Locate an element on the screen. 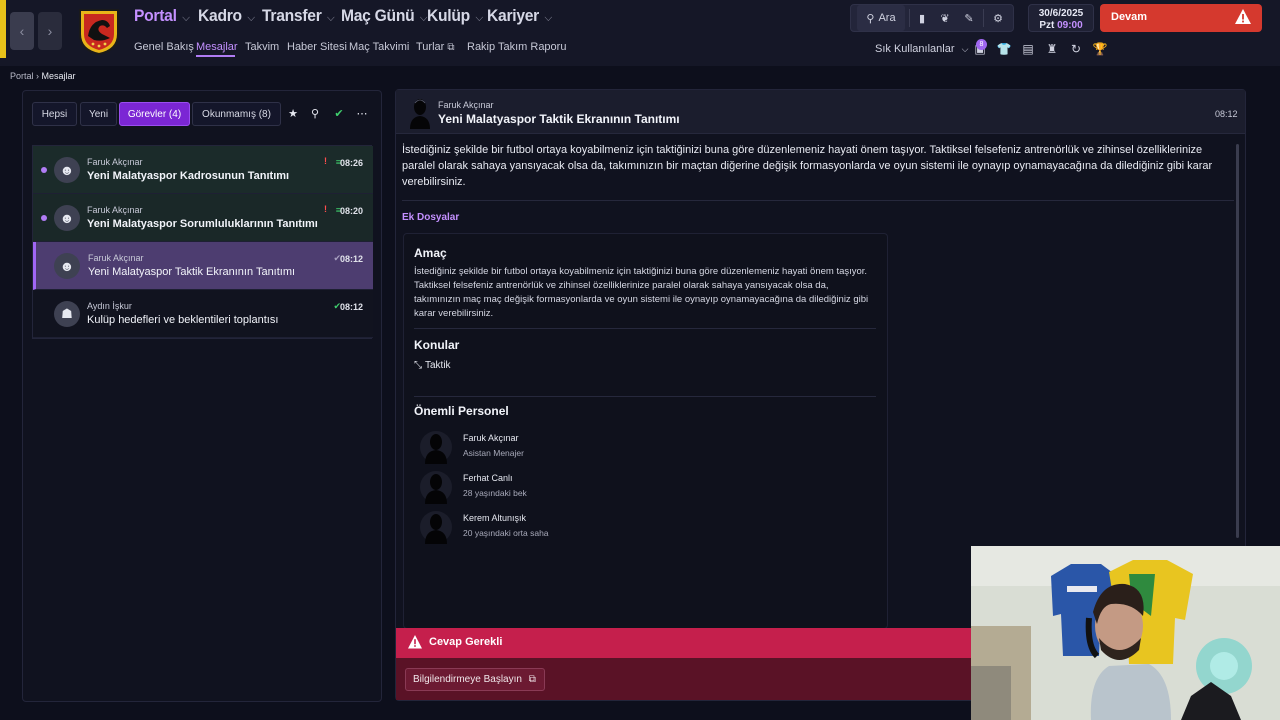 This screenshot has width=1280, height=720. nav-kulup-label: Kulüp is located at coordinates (448, 15).